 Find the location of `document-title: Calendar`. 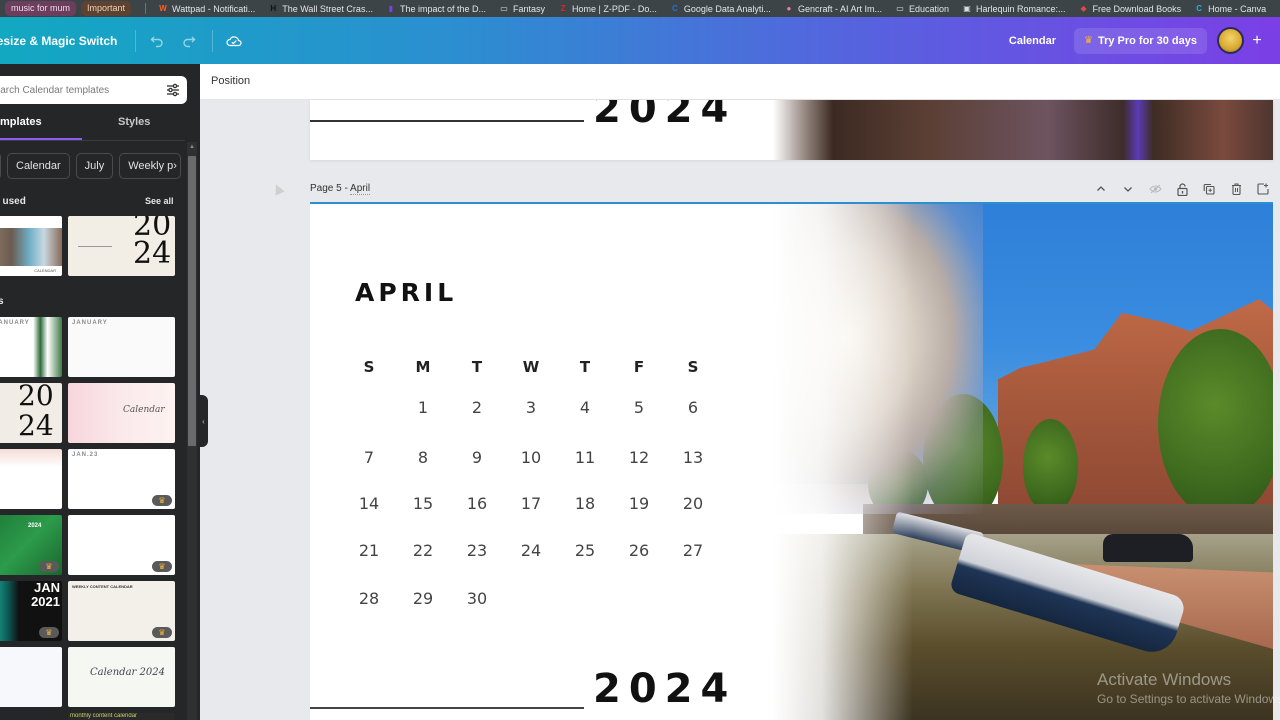

document-title: Calendar is located at coordinates (1032, 41).